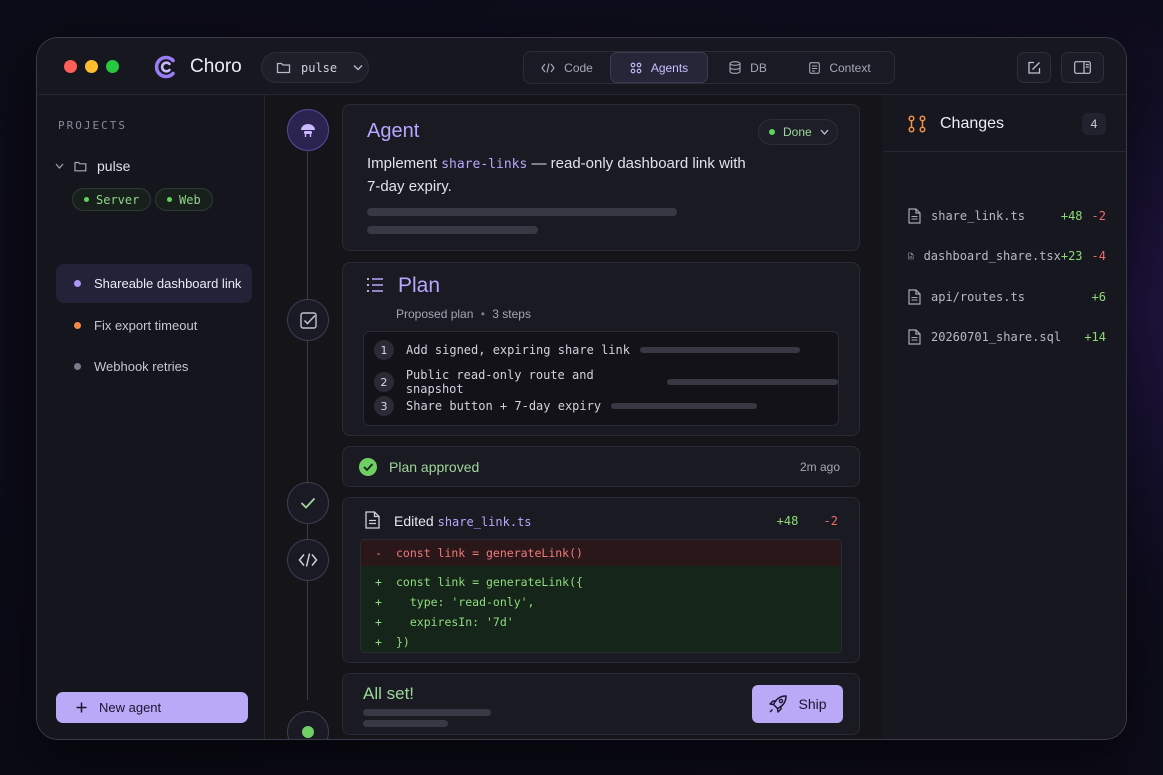 This screenshot has width=1163, height=775. Describe the element at coordinates (601, 602) in the screenshot. I see `diff-line-added: + type: 'read-only',` at that location.